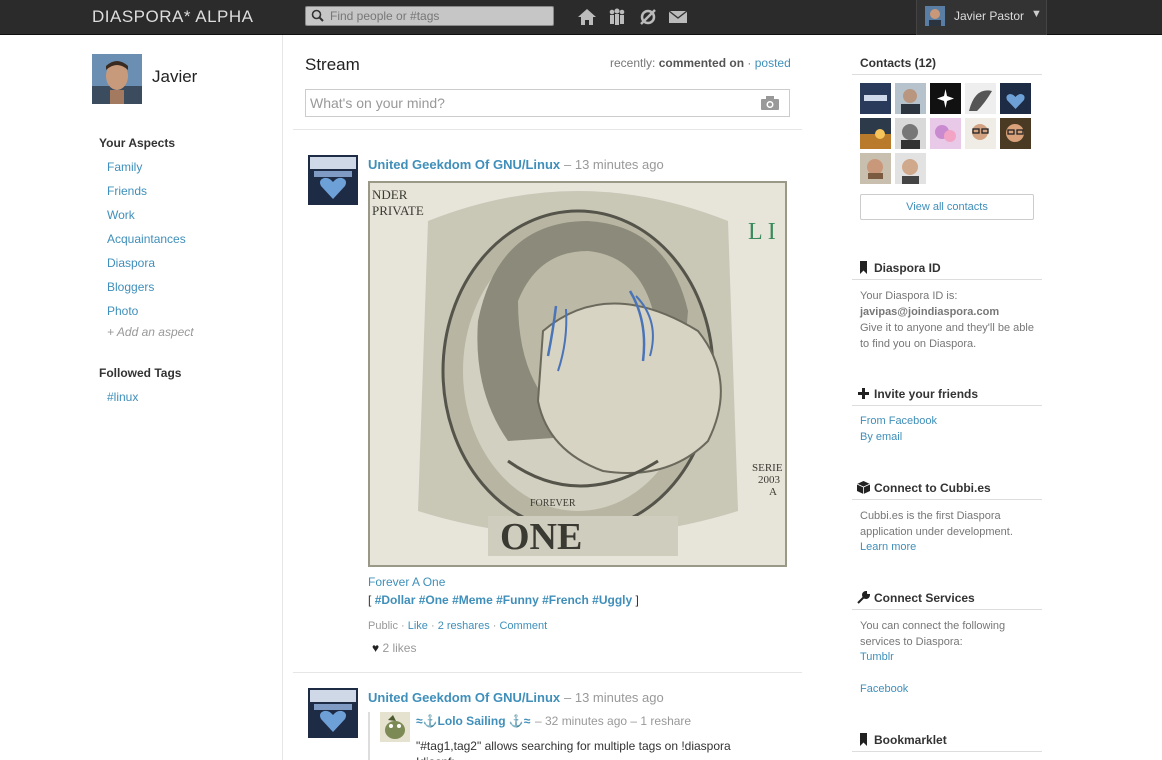  I want to click on view-all-contacts-button: View all contacts, so click(947, 207).